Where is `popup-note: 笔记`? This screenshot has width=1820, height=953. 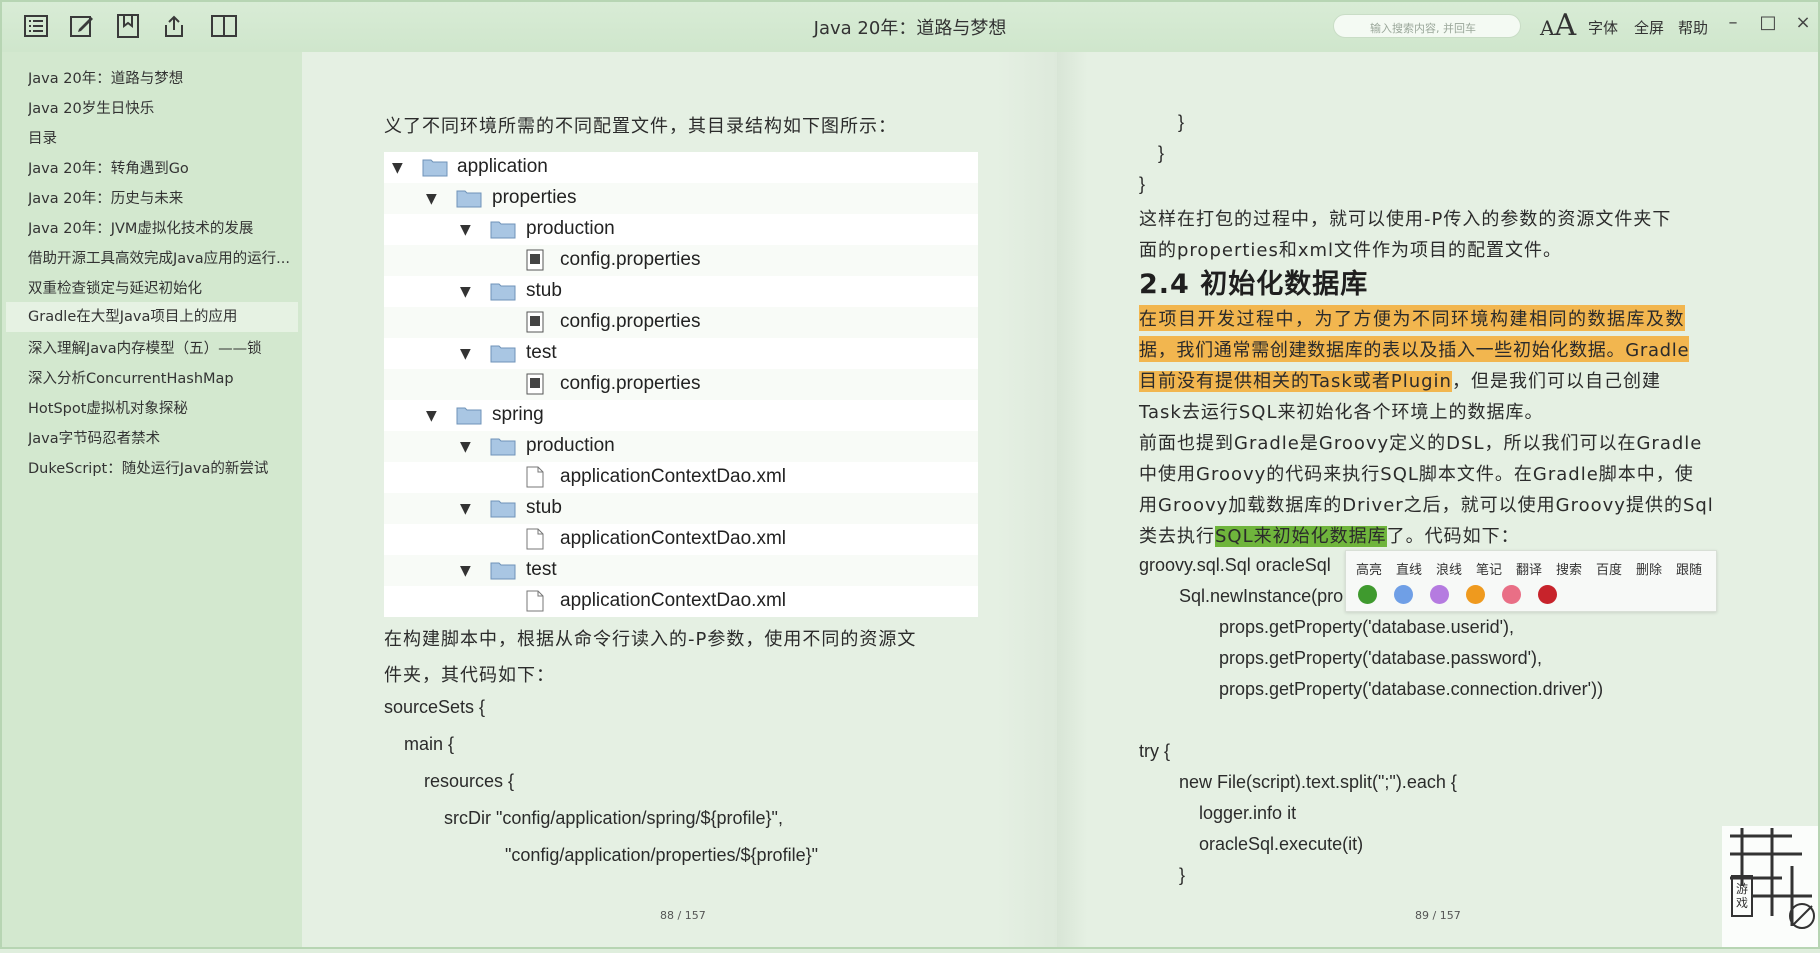
popup-note: 笔记 is located at coordinates (1489, 568).